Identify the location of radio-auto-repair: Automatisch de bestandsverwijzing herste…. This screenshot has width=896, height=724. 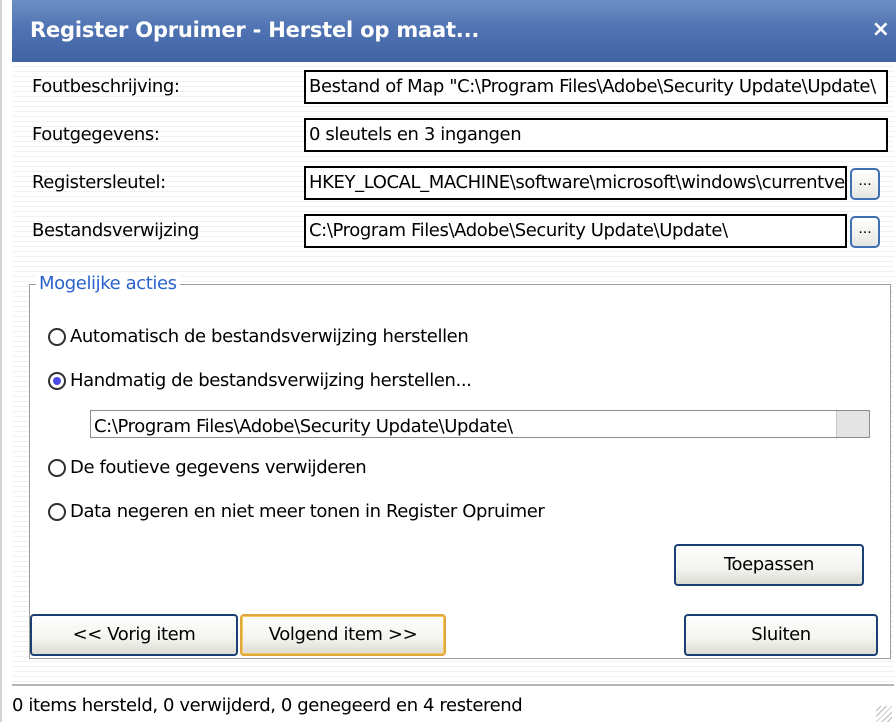
(258, 336).